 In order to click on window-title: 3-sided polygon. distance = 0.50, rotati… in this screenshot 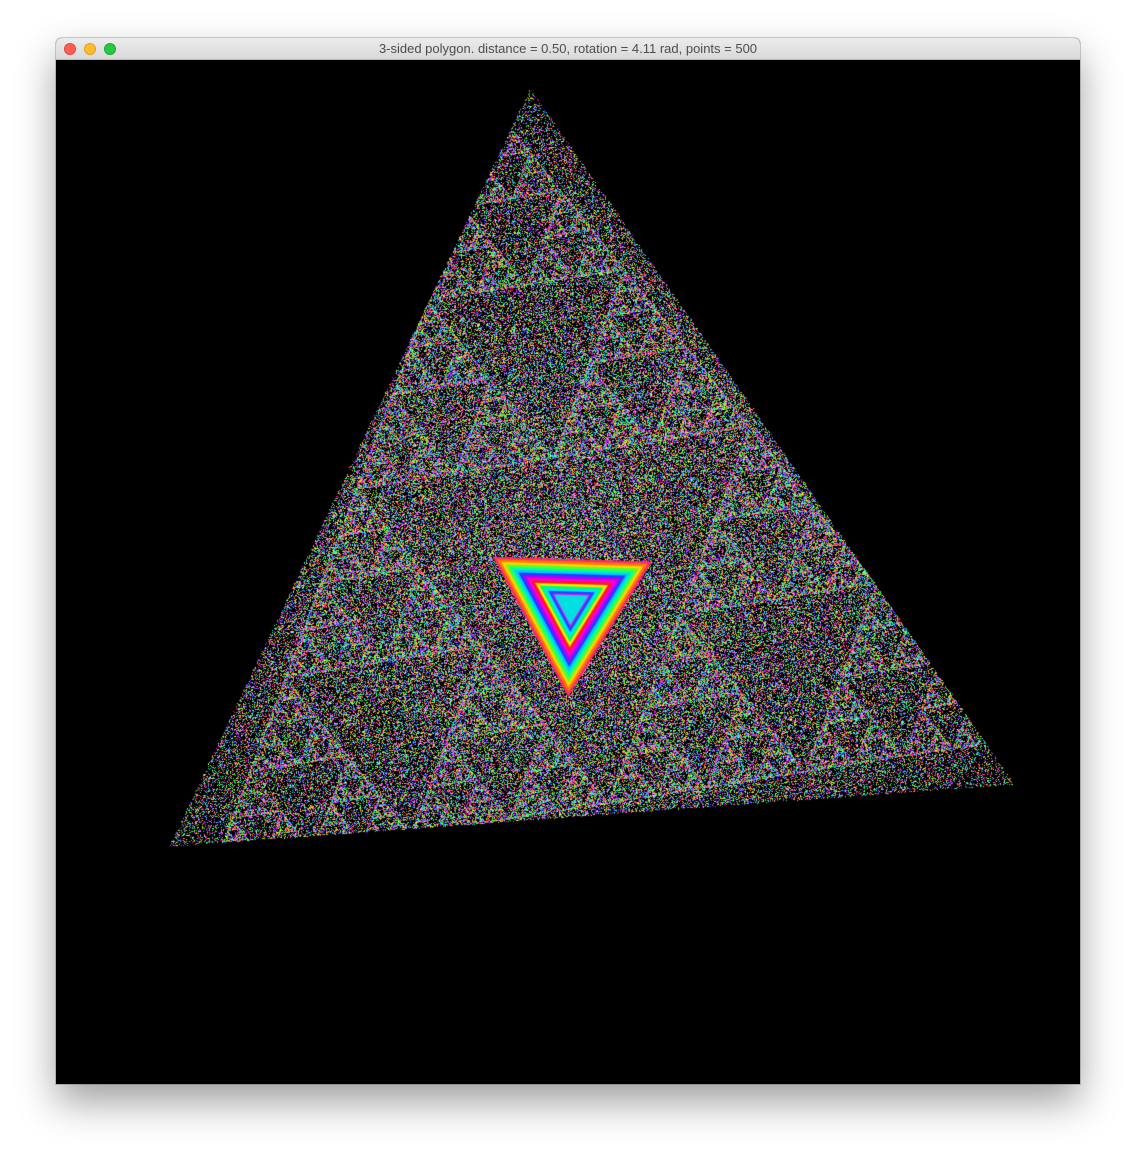, I will do `click(568, 48)`.